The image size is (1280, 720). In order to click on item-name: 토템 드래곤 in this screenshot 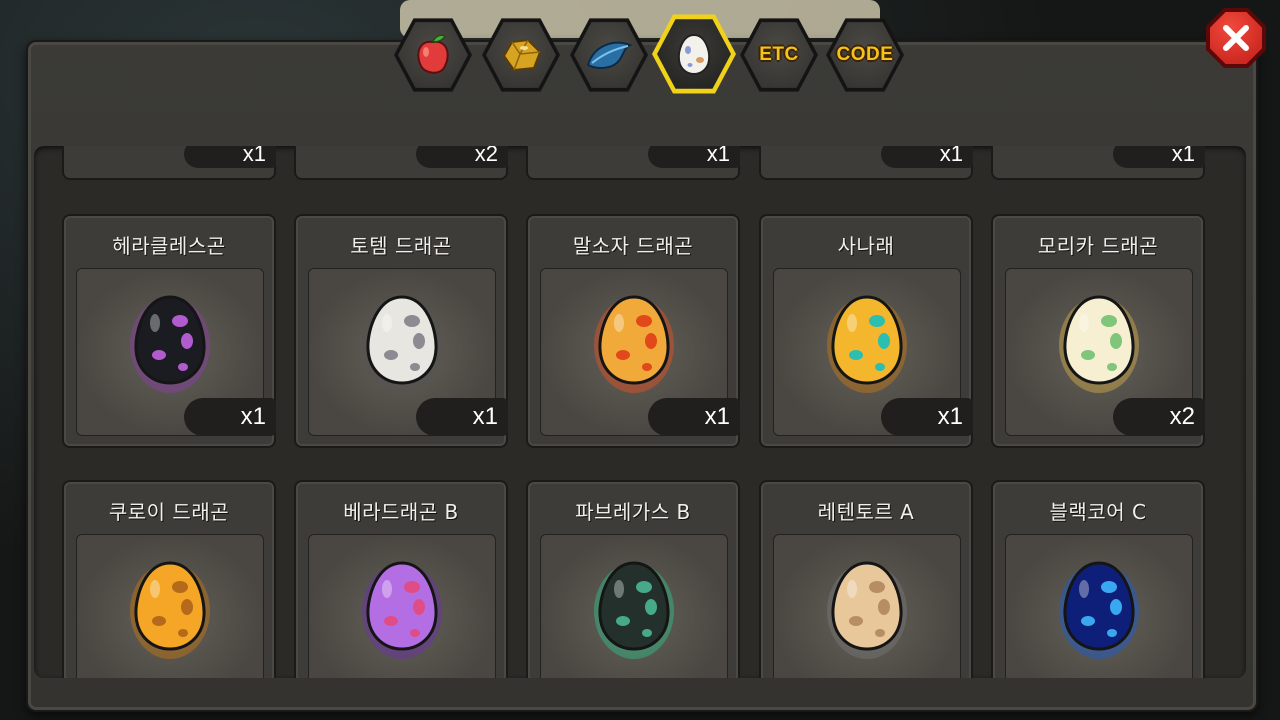, I will do `click(401, 246)`.